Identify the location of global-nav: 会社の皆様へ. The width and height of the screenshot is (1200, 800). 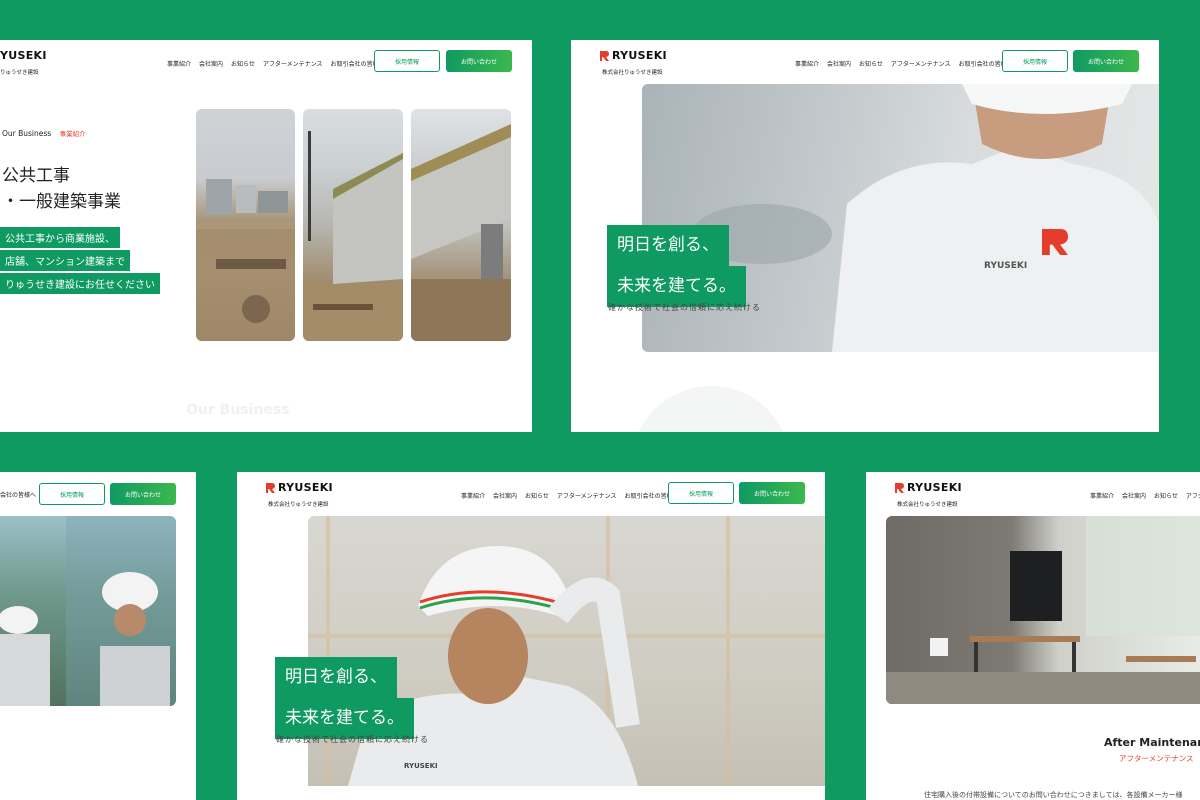
(18, 494).